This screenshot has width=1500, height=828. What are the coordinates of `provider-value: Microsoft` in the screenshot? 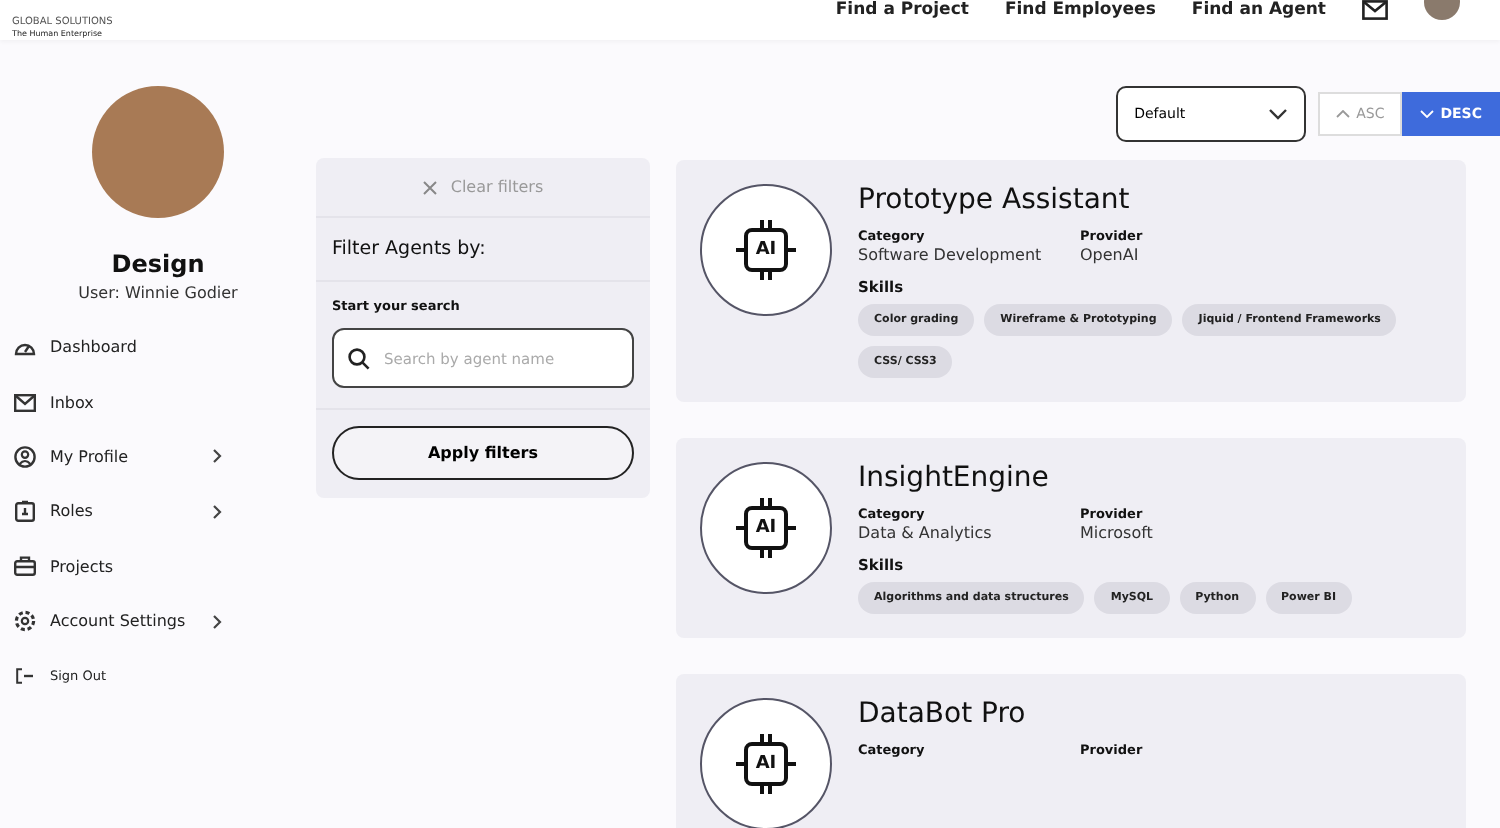 It's located at (1116, 533).